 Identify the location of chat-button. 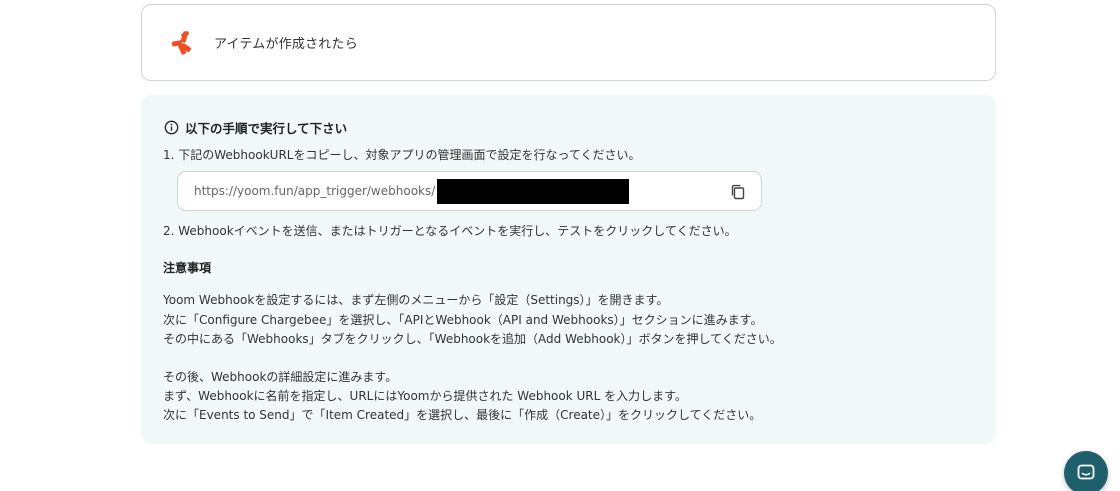
(1086, 471).